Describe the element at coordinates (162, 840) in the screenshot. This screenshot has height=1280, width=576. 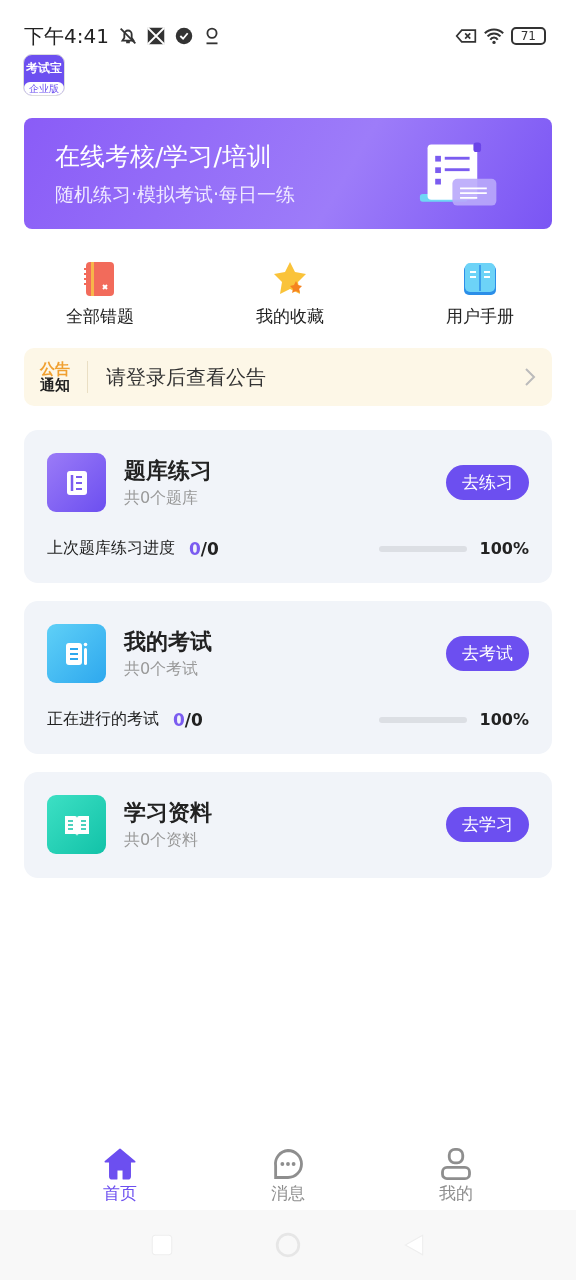
I see `card-subtitle: 共0个资料` at that location.